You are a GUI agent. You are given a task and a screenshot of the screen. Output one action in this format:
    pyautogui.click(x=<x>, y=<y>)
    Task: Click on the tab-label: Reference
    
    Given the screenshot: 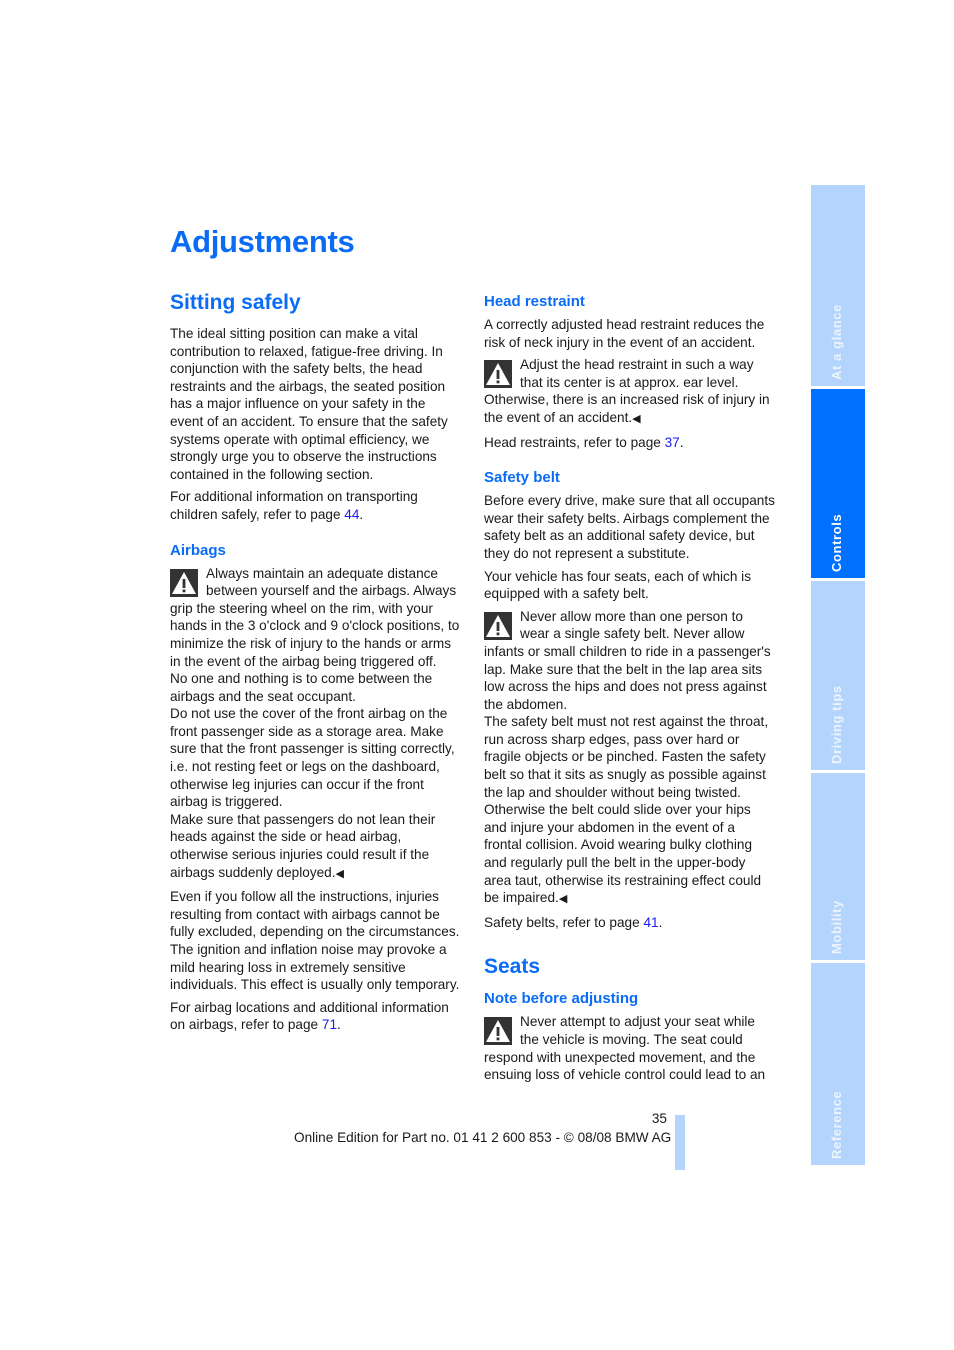 What is the action you would take?
    pyautogui.click(x=836, y=1124)
    